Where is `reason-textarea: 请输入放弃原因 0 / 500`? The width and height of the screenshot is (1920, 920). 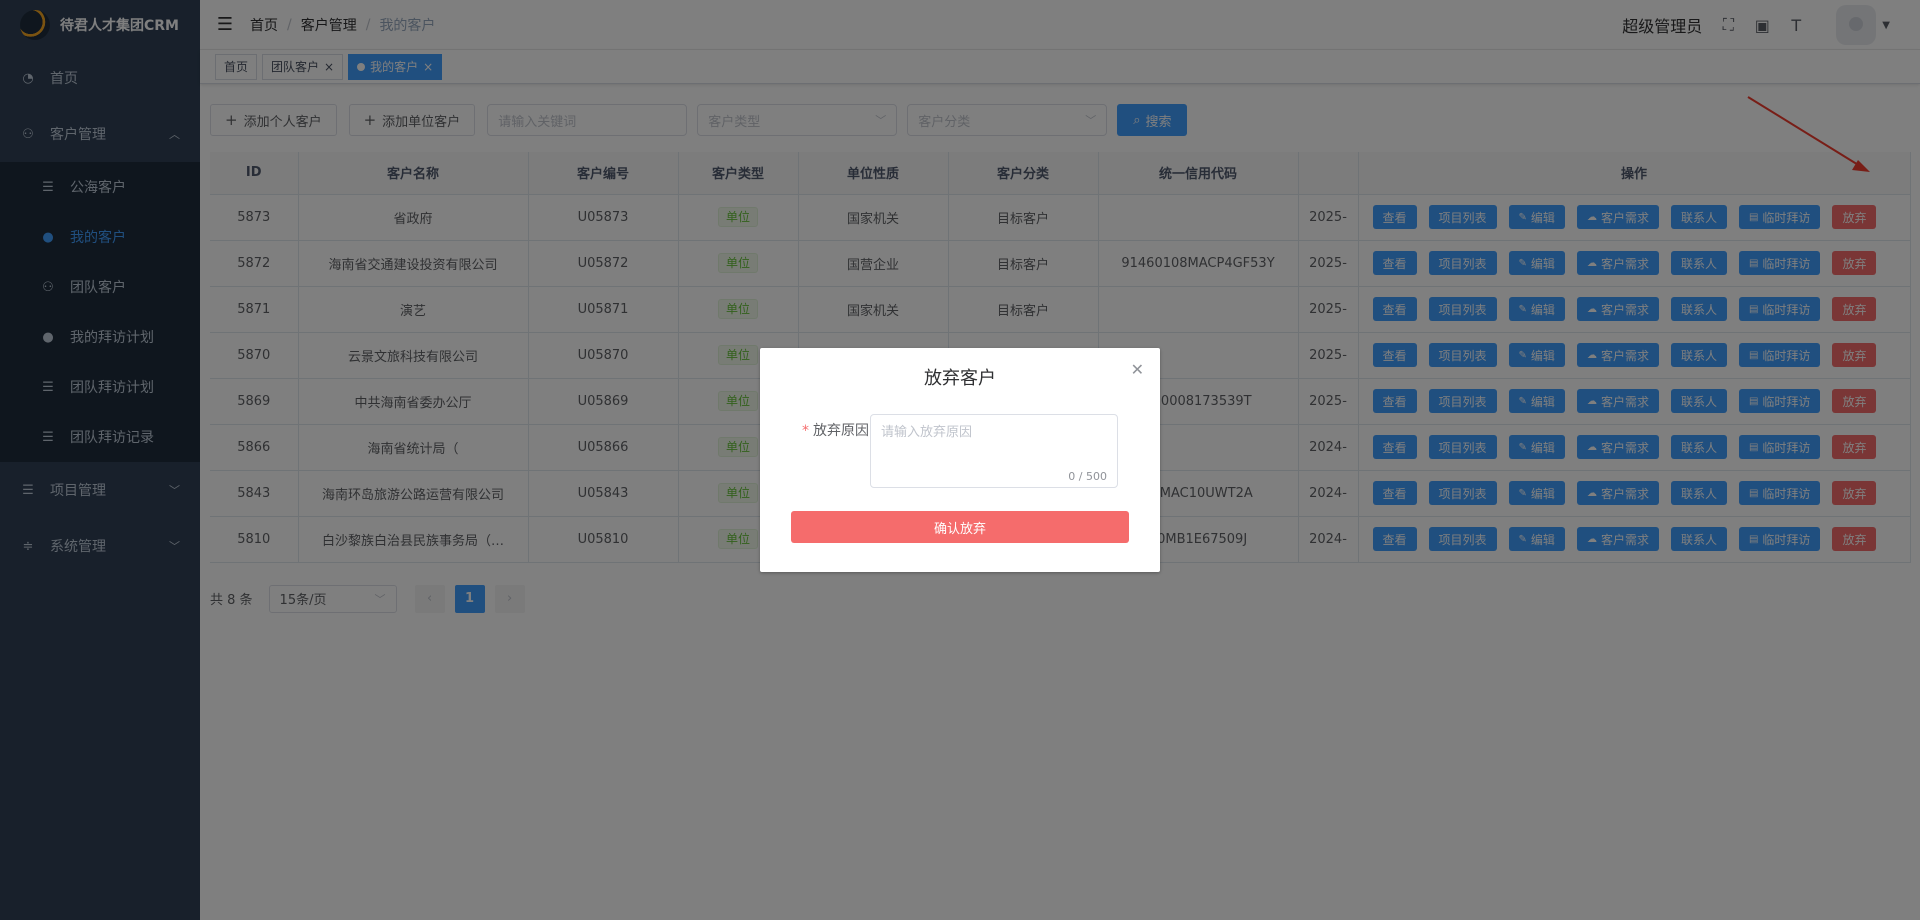 reason-textarea: 请输入放弃原因 0 / 500 is located at coordinates (994, 451).